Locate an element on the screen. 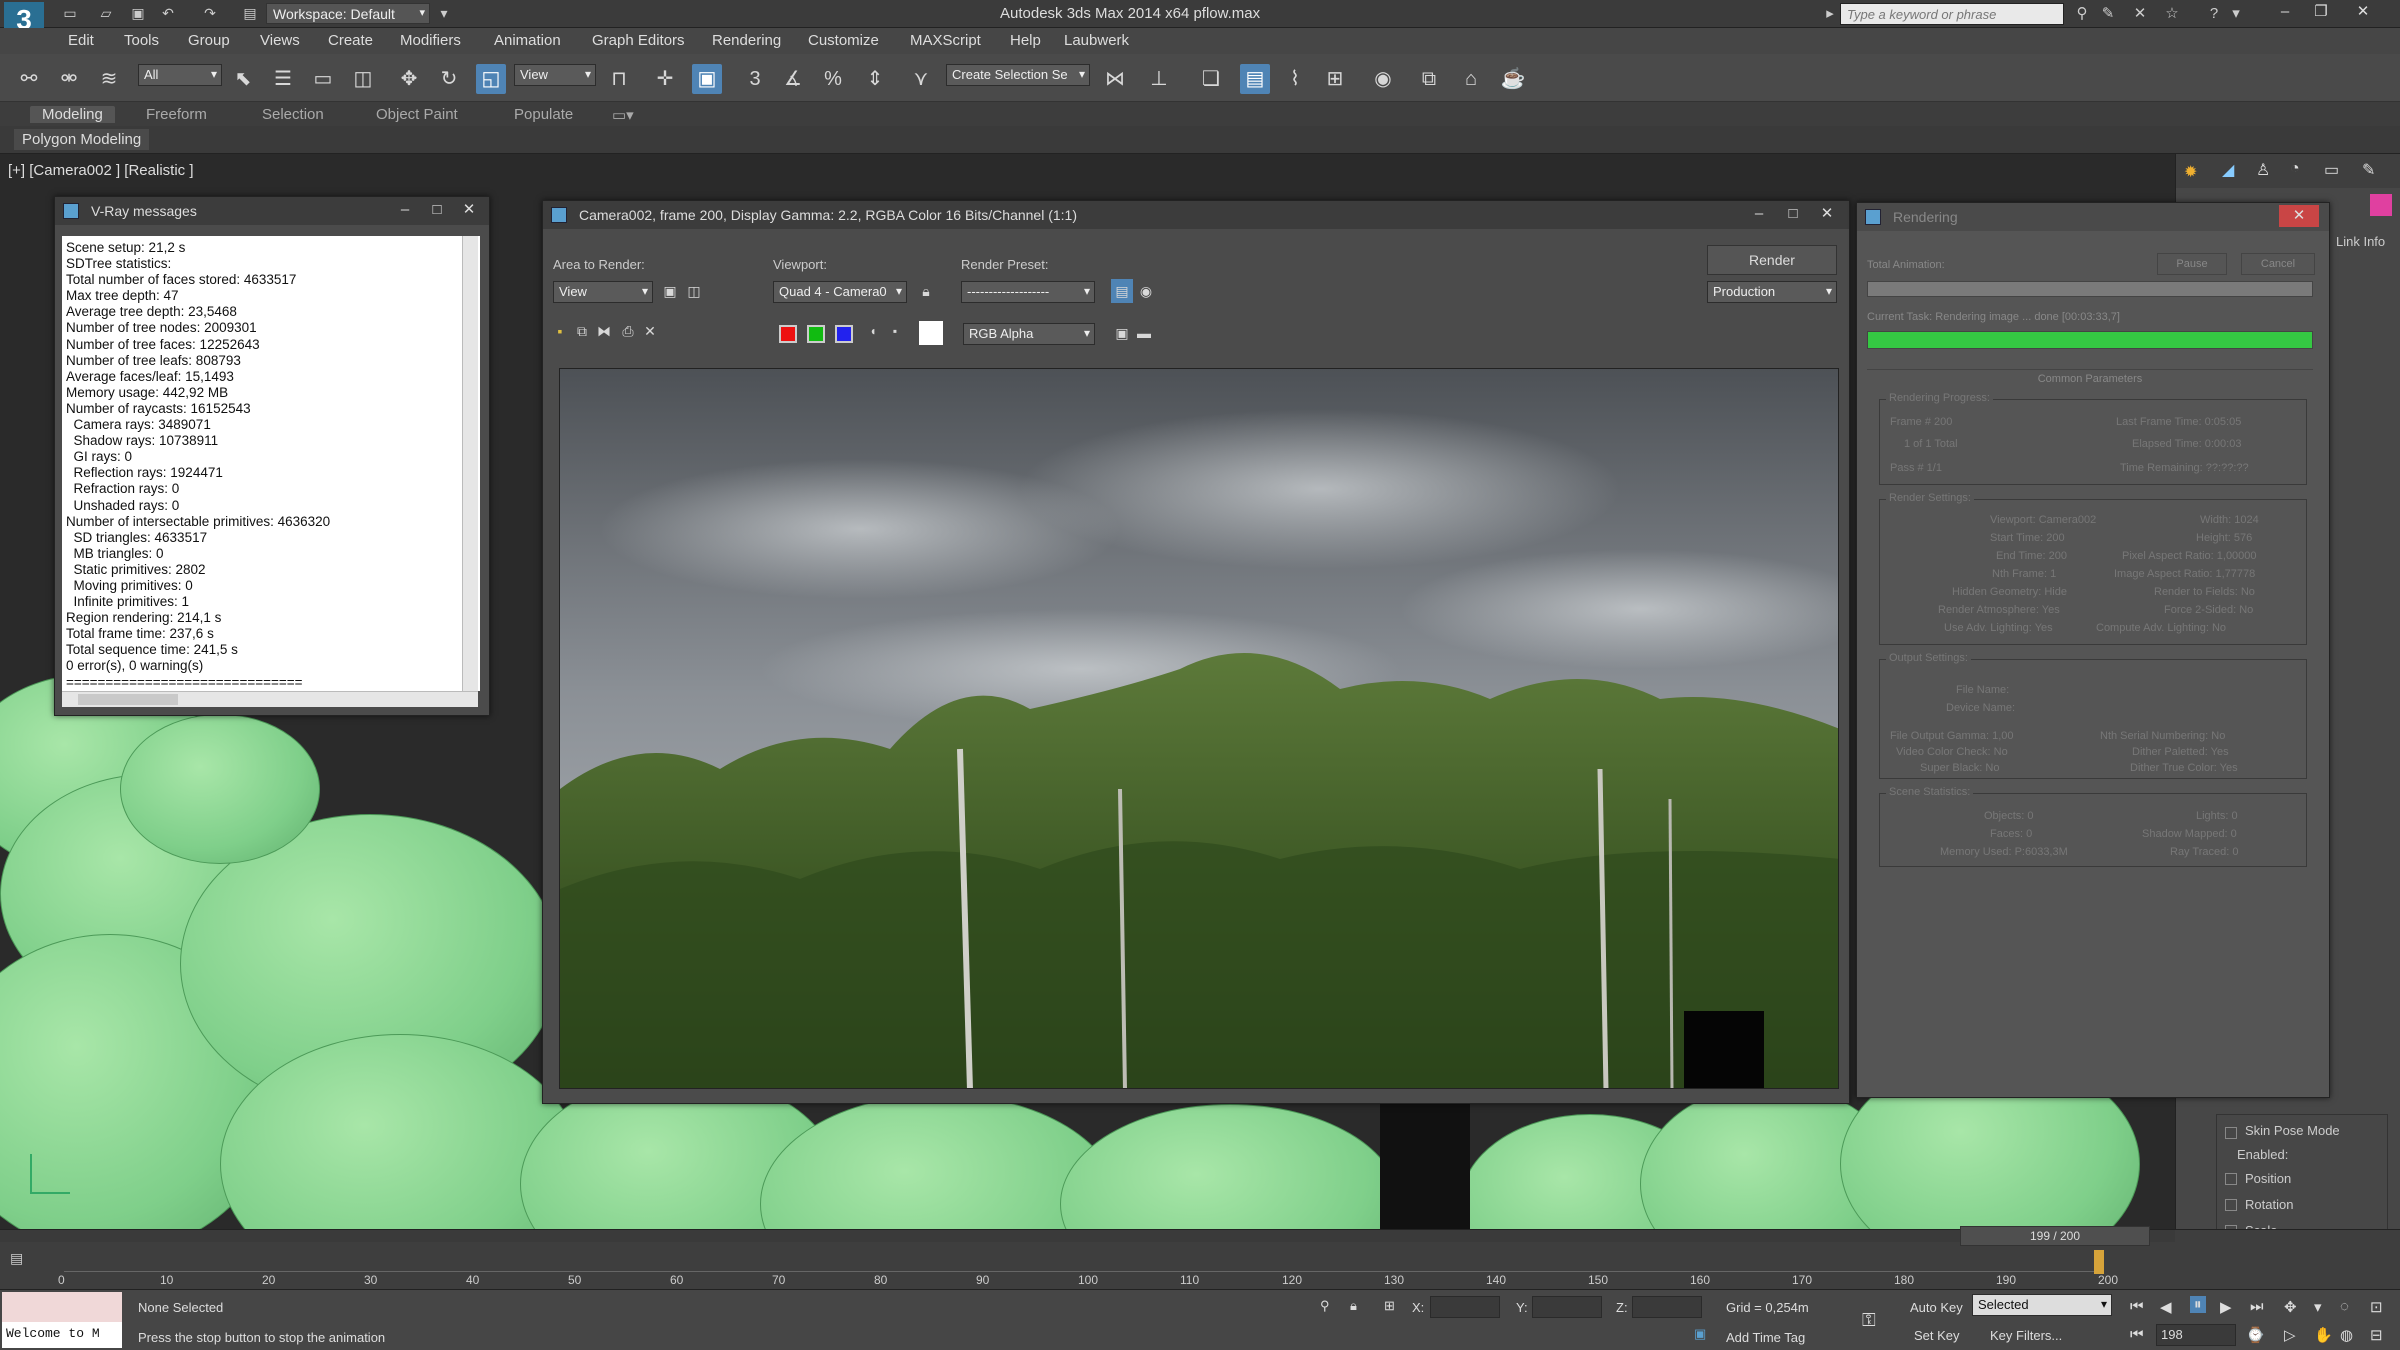  copy-image-icon: ⧉ is located at coordinates (582, 331).